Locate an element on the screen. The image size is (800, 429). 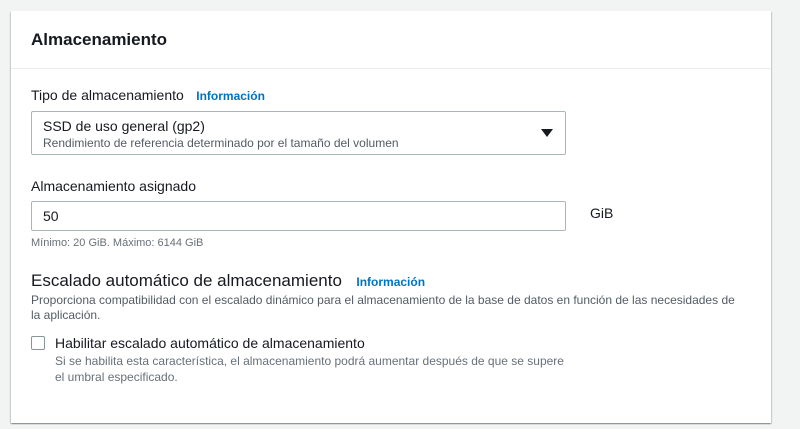
storage-type-label-row: Tipo de almacenamiento Información is located at coordinates (148, 96).